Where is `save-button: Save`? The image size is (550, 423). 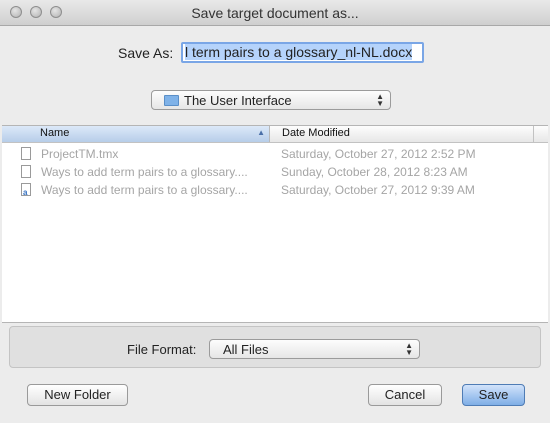
save-button: Save is located at coordinates (493, 395).